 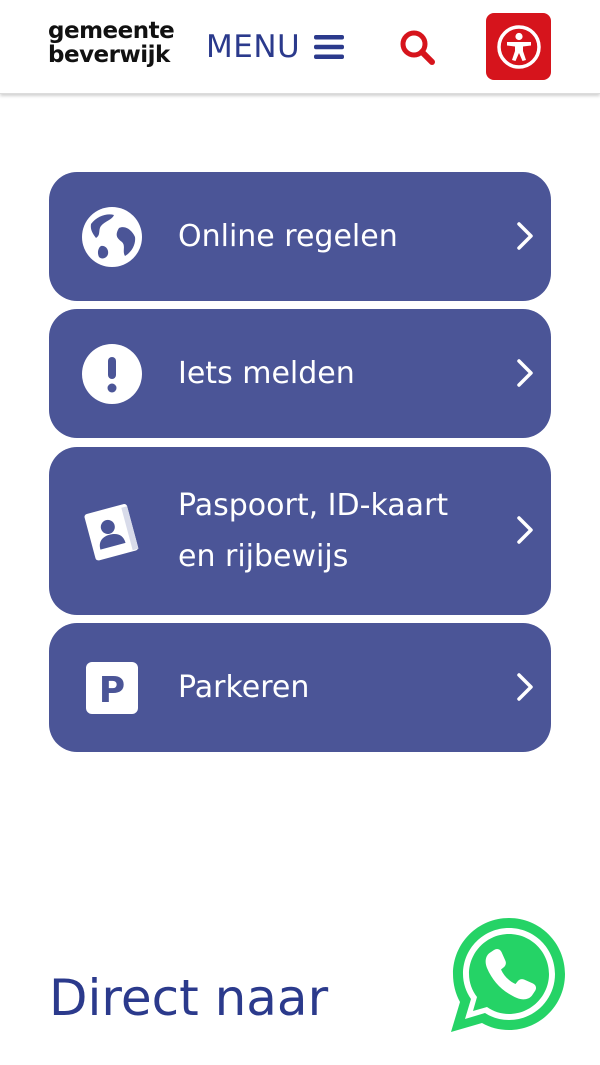 I want to click on whatsapp-icon, so click(x=508, y=975).